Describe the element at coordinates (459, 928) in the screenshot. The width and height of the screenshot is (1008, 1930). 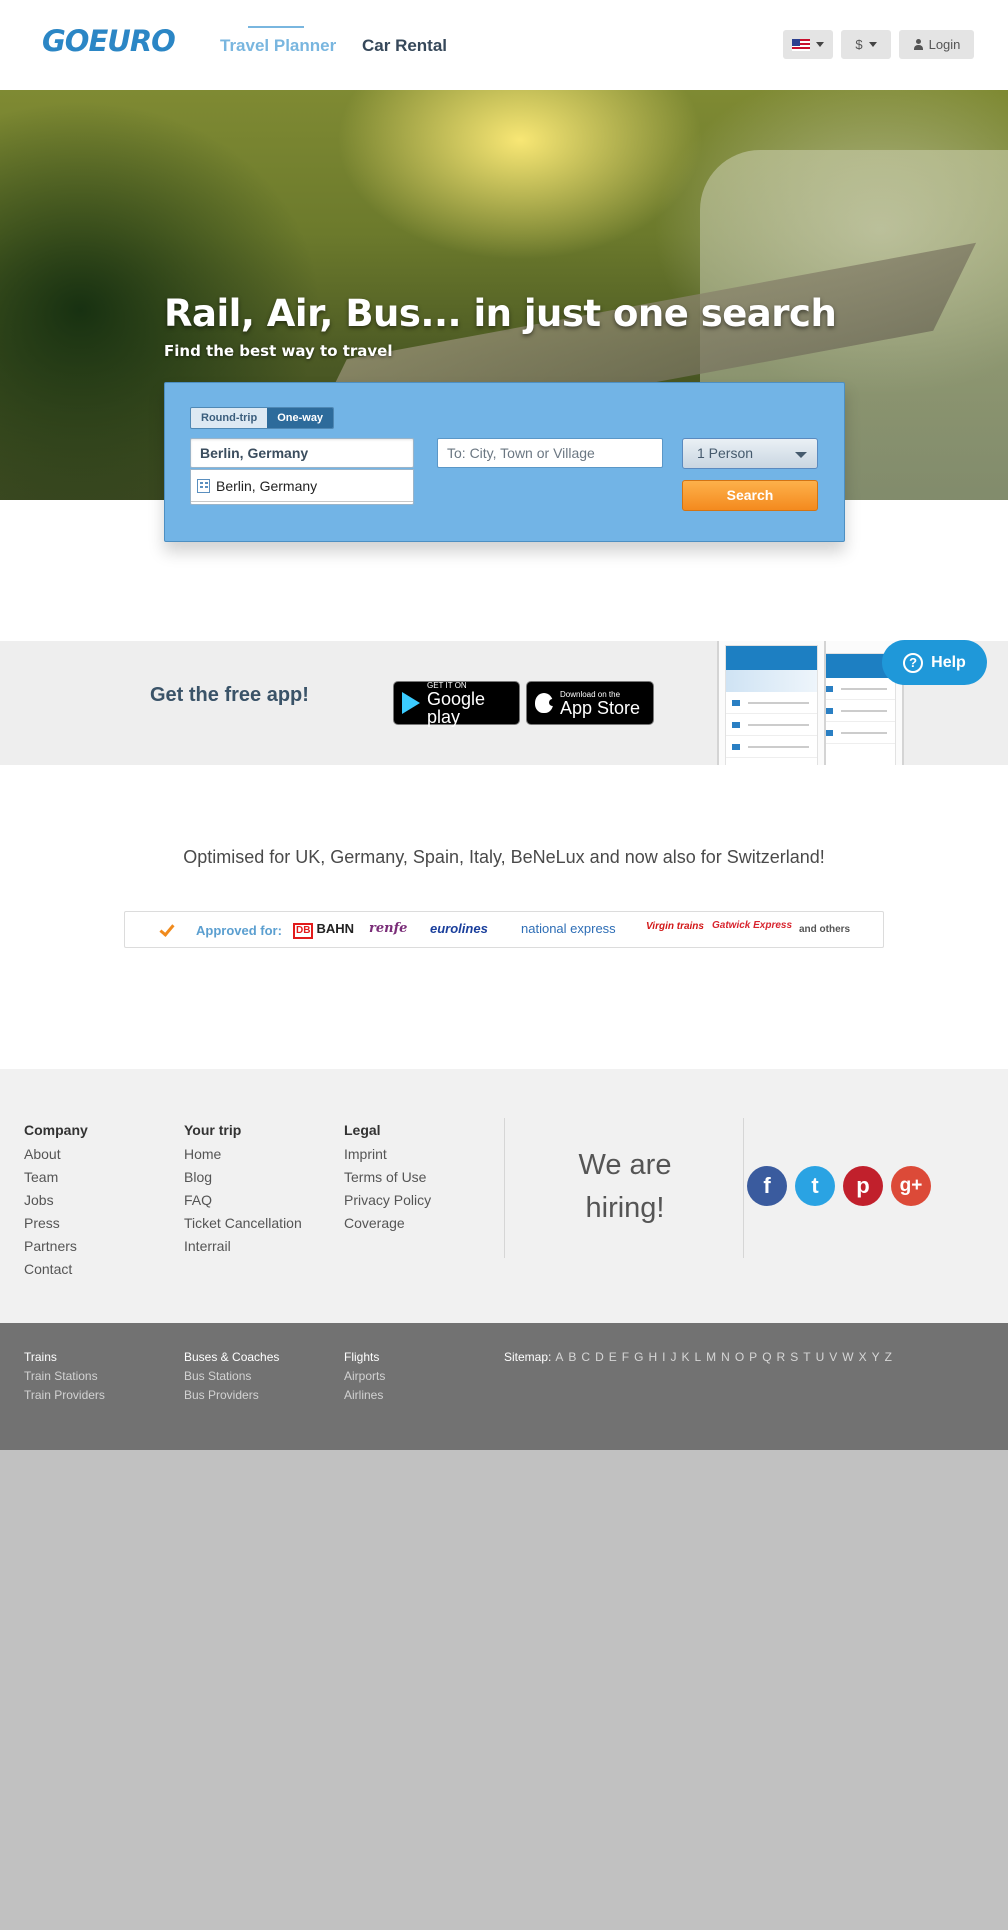
I see `eurolines-logo: eurolines` at that location.